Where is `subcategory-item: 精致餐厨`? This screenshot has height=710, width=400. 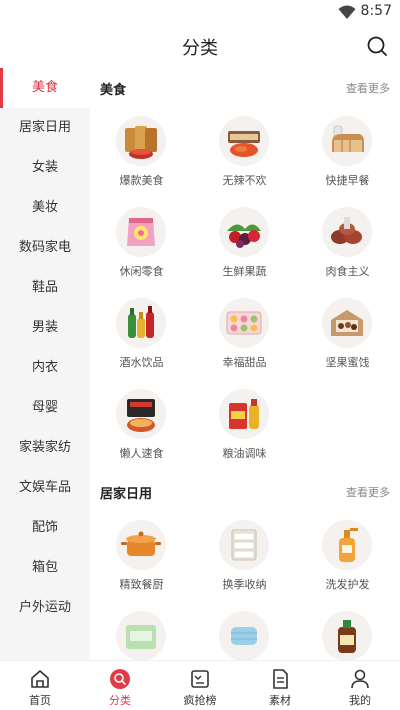 subcategory-item: 精致餐厨 is located at coordinates (141, 555).